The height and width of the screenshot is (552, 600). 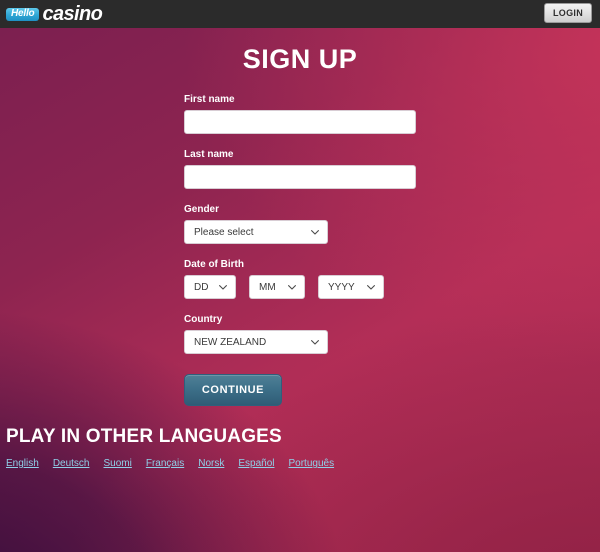 I want to click on dob-day-select: DD, so click(x=210, y=287).